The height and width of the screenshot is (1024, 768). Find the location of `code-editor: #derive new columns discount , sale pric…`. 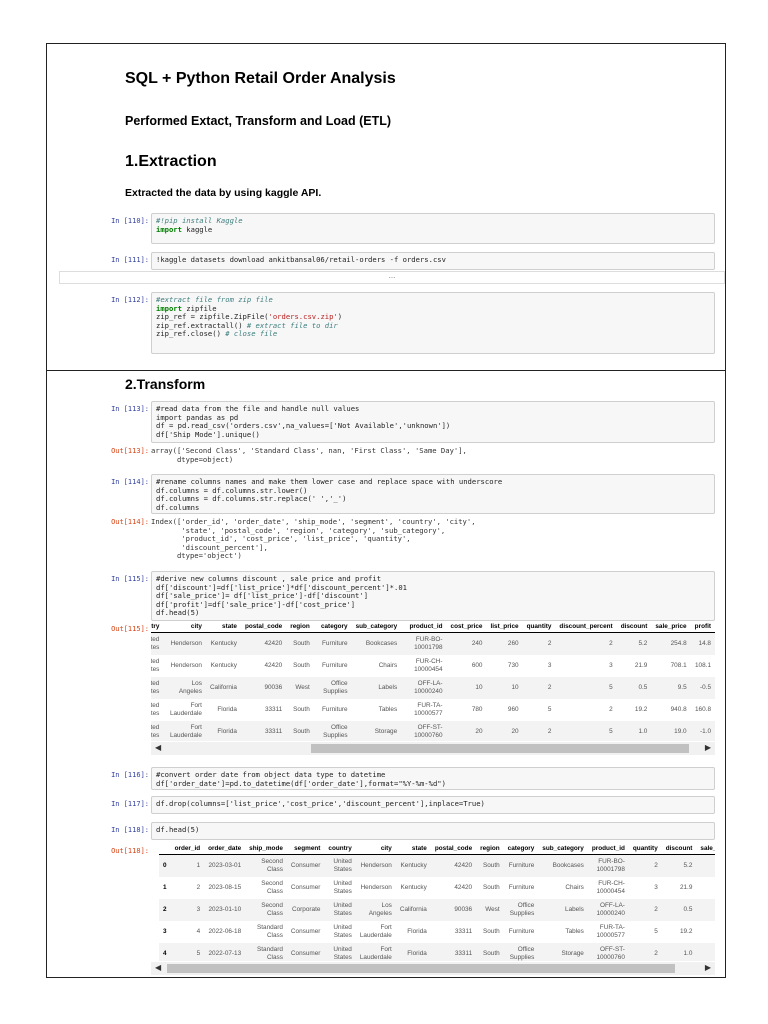

code-editor: #derive new columns discount , sale pric… is located at coordinates (433, 596).